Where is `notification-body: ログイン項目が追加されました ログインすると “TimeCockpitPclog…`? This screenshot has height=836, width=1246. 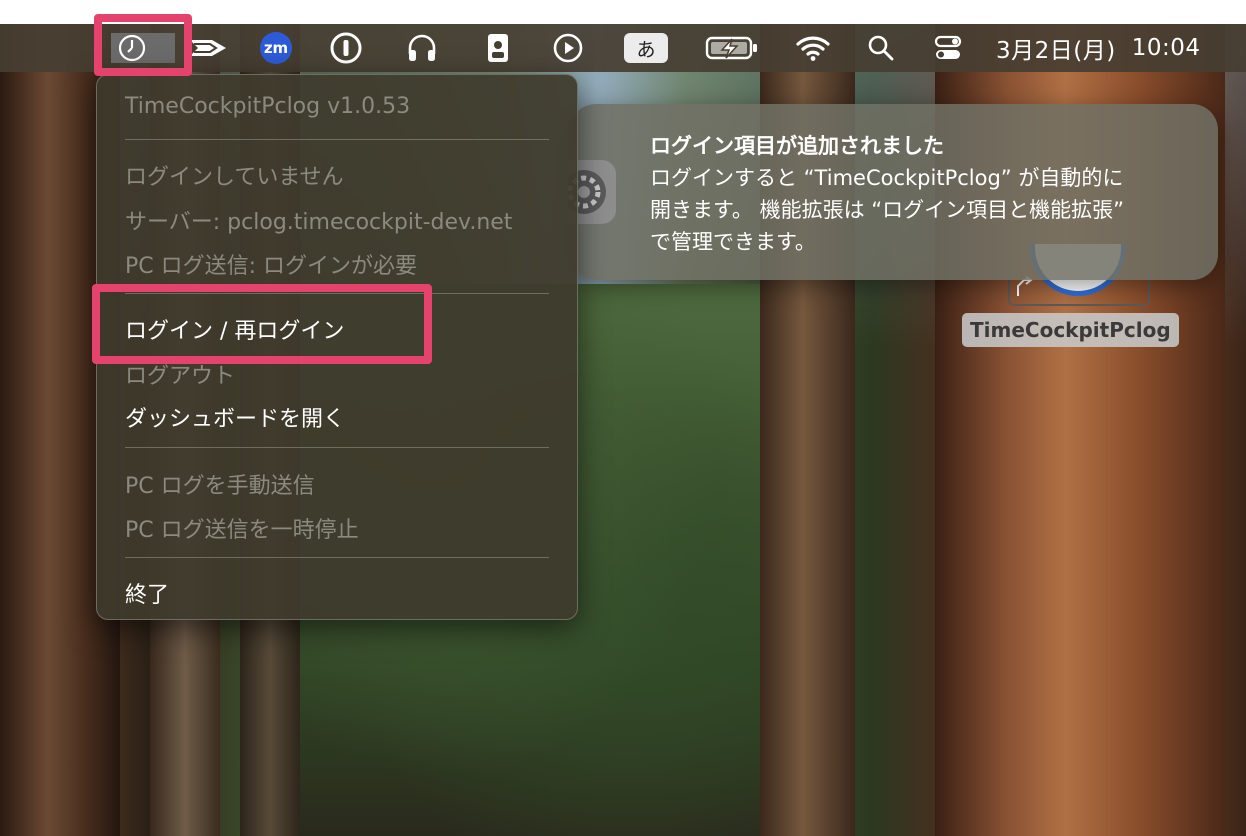
notification-body: ログイン項目が追加されました ログインすると “TimeCockpitPclog… is located at coordinates (928, 194).